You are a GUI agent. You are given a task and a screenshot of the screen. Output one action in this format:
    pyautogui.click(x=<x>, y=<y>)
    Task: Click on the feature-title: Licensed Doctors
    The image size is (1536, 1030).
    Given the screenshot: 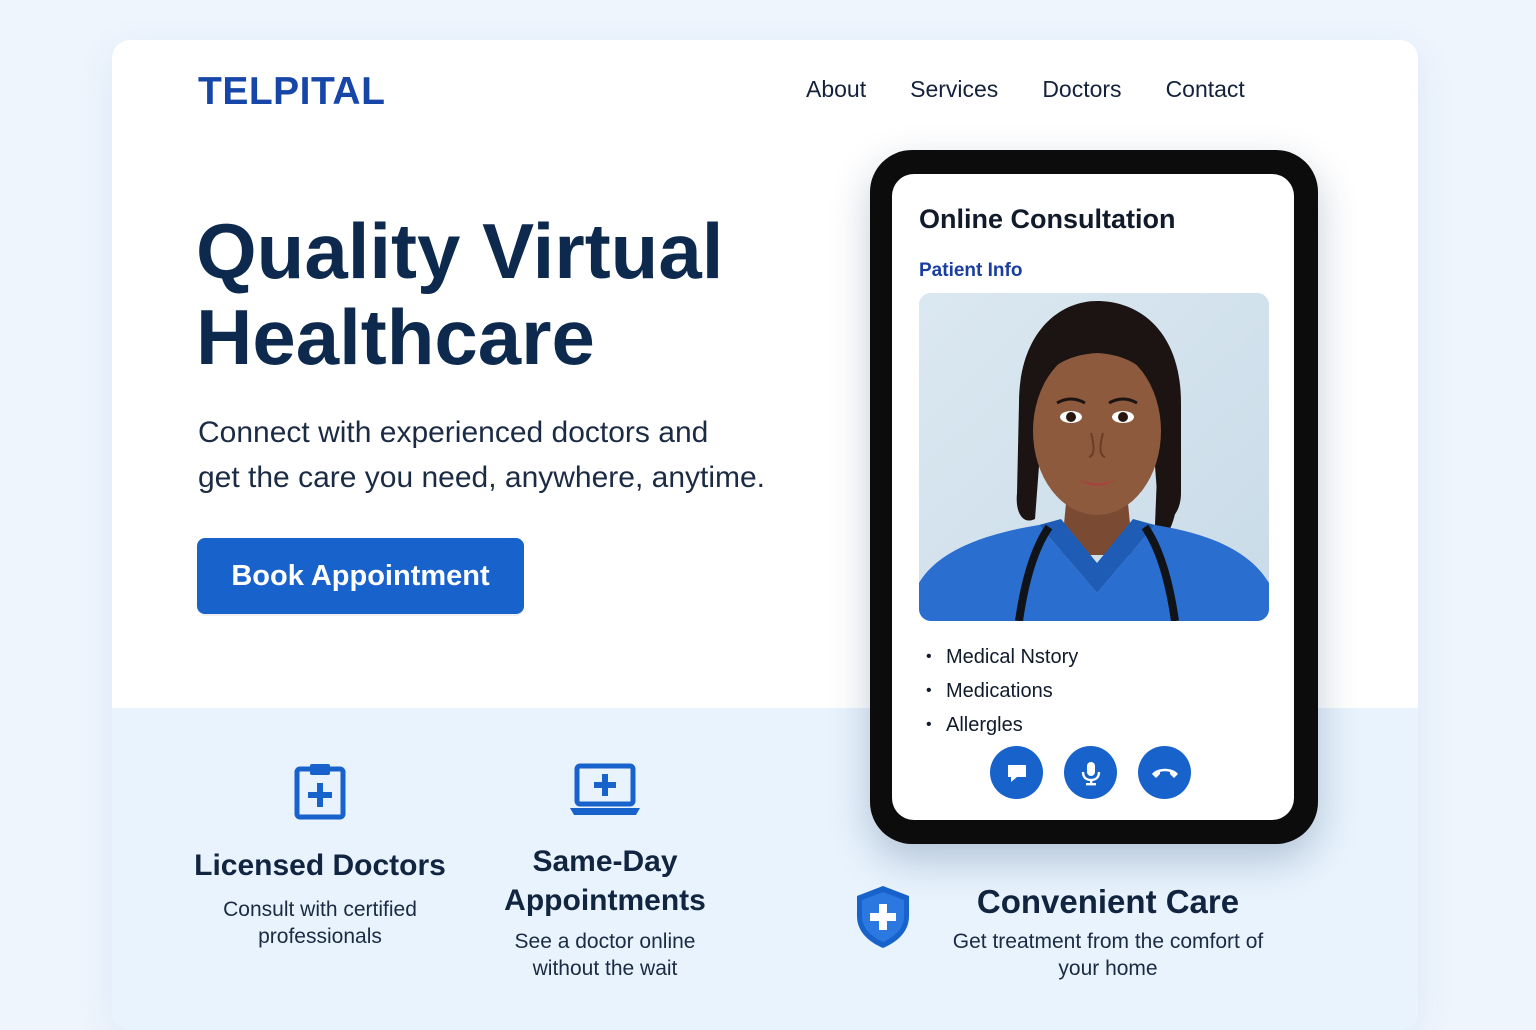 What is the action you would take?
    pyautogui.click(x=320, y=865)
    